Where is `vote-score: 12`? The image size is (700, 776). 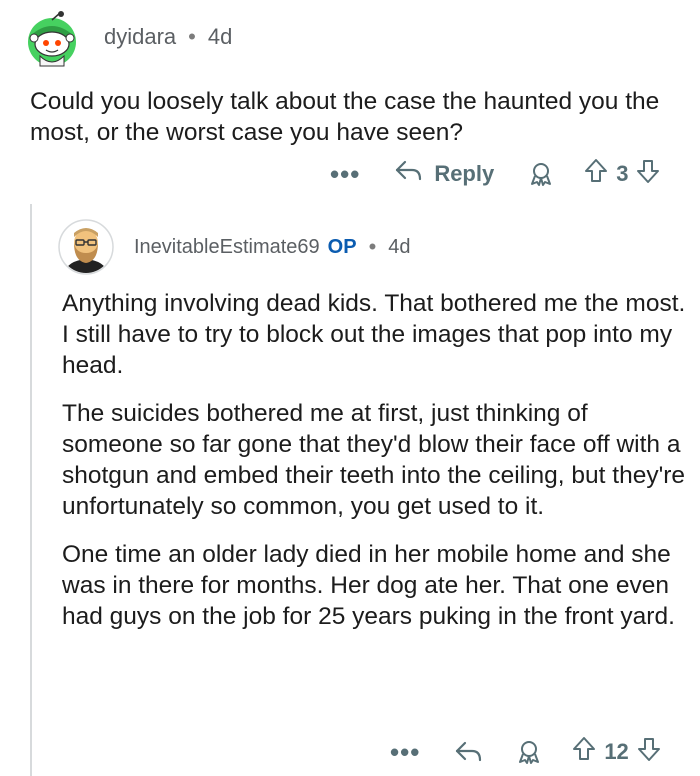
vote-score: 12 is located at coordinates (616, 751).